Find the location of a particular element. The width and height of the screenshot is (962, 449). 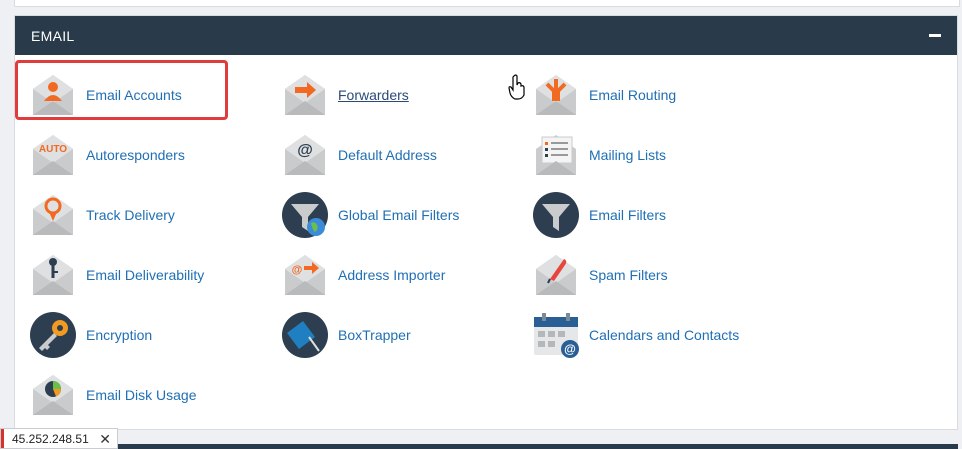

item-label: Address Importer is located at coordinates (392, 275).